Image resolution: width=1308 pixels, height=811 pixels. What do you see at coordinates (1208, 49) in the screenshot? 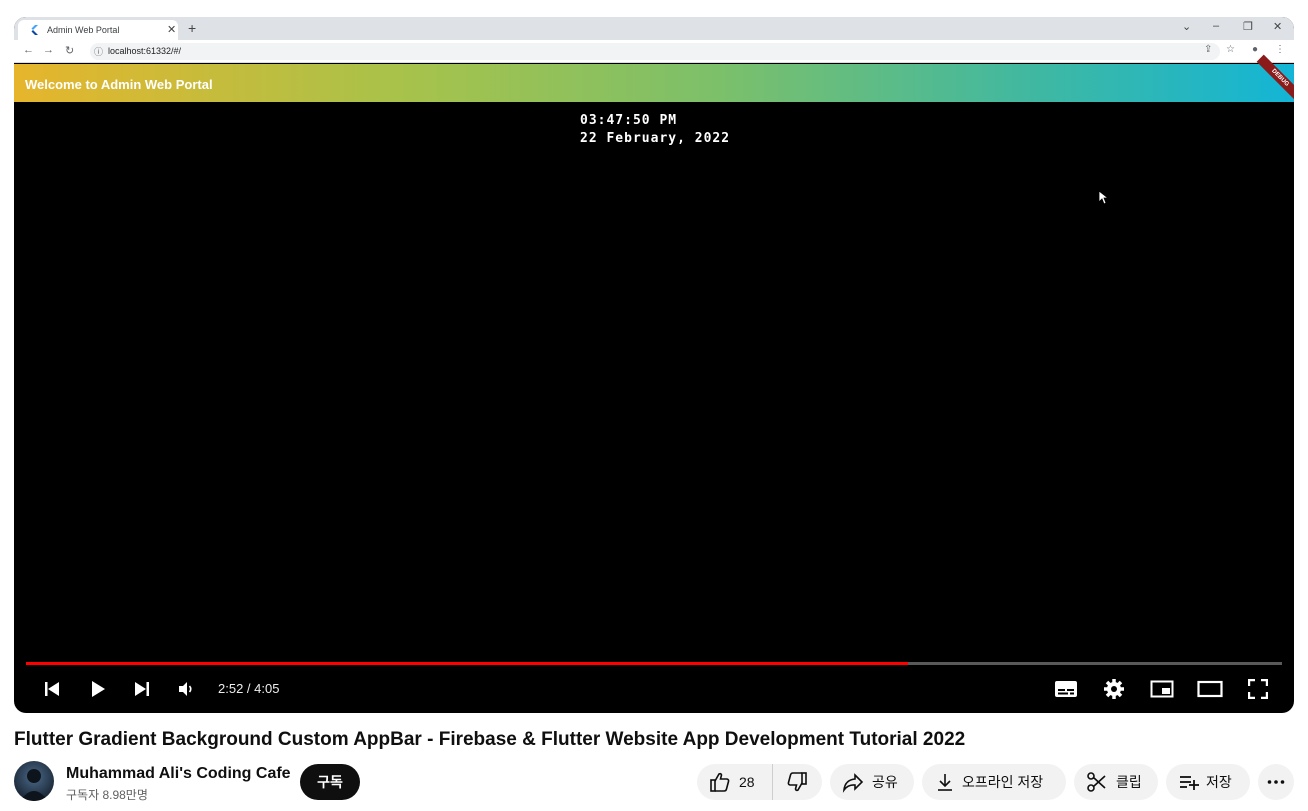
I see `share-page-icon: ⇪` at bounding box center [1208, 49].